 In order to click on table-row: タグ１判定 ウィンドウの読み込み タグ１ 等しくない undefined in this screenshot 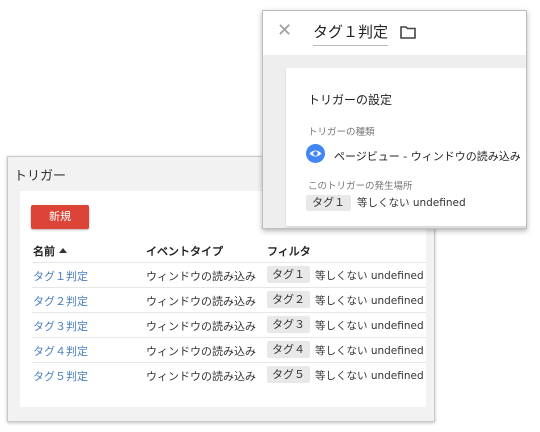, I will do `click(229, 274)`.